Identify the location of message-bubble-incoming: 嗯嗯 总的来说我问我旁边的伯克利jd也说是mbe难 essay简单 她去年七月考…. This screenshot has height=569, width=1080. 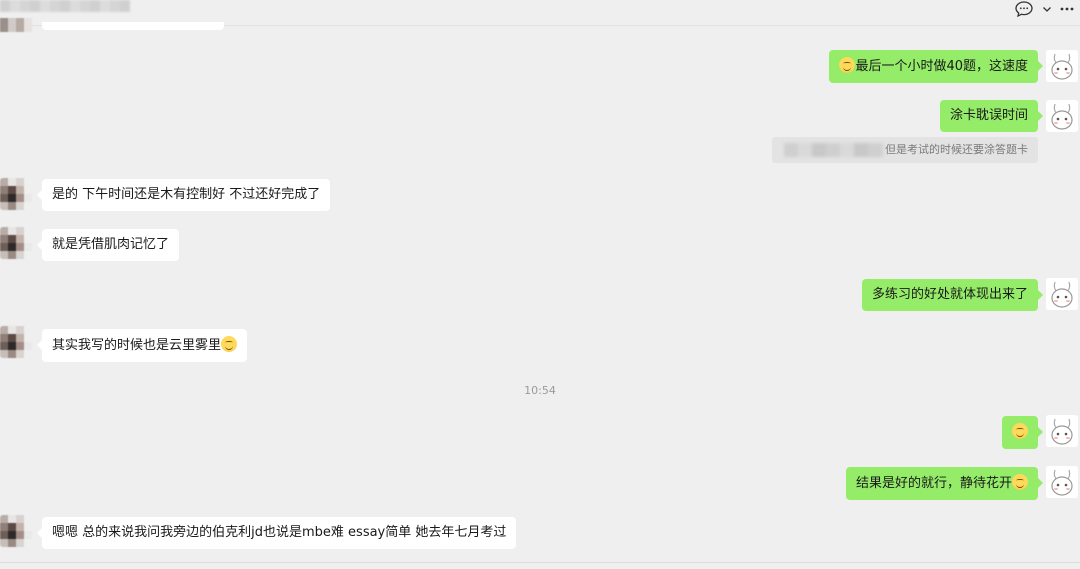
(276, 533).